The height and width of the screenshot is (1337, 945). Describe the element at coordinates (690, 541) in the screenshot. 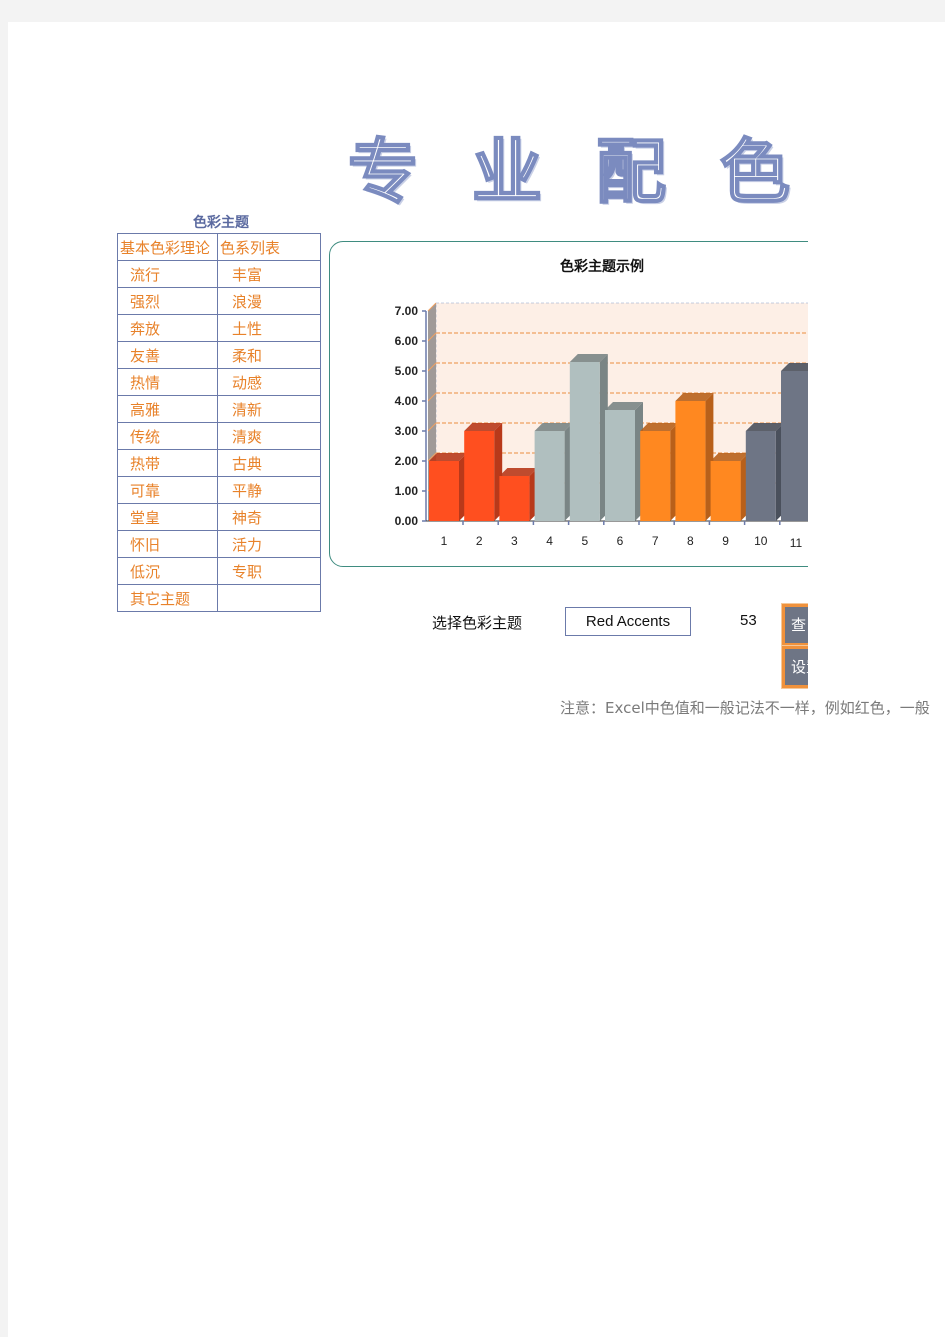

I see `x-tick-label: 8` at that location.